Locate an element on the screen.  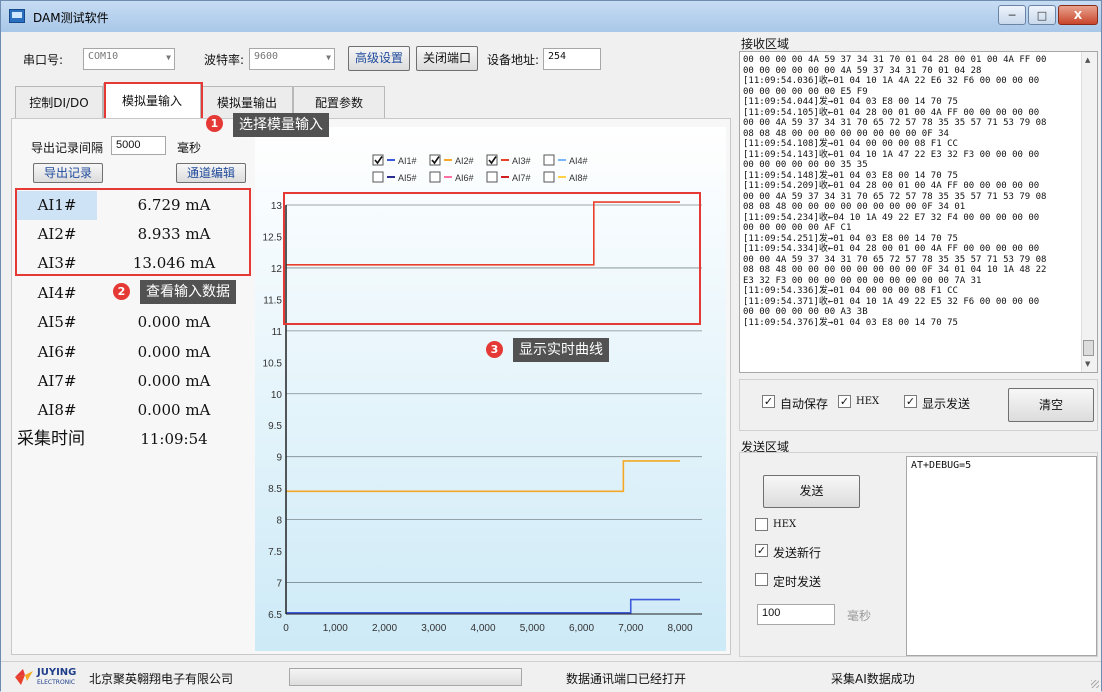
y-tick-label: 9.5 is located at coordinates (275, 426).